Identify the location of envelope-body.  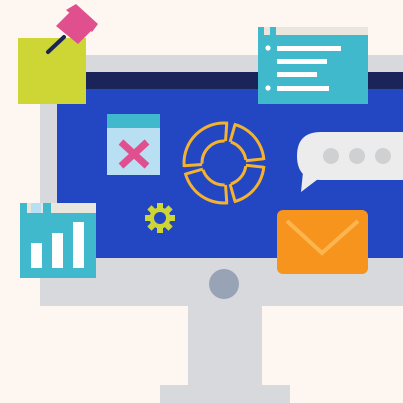
(322, 242).